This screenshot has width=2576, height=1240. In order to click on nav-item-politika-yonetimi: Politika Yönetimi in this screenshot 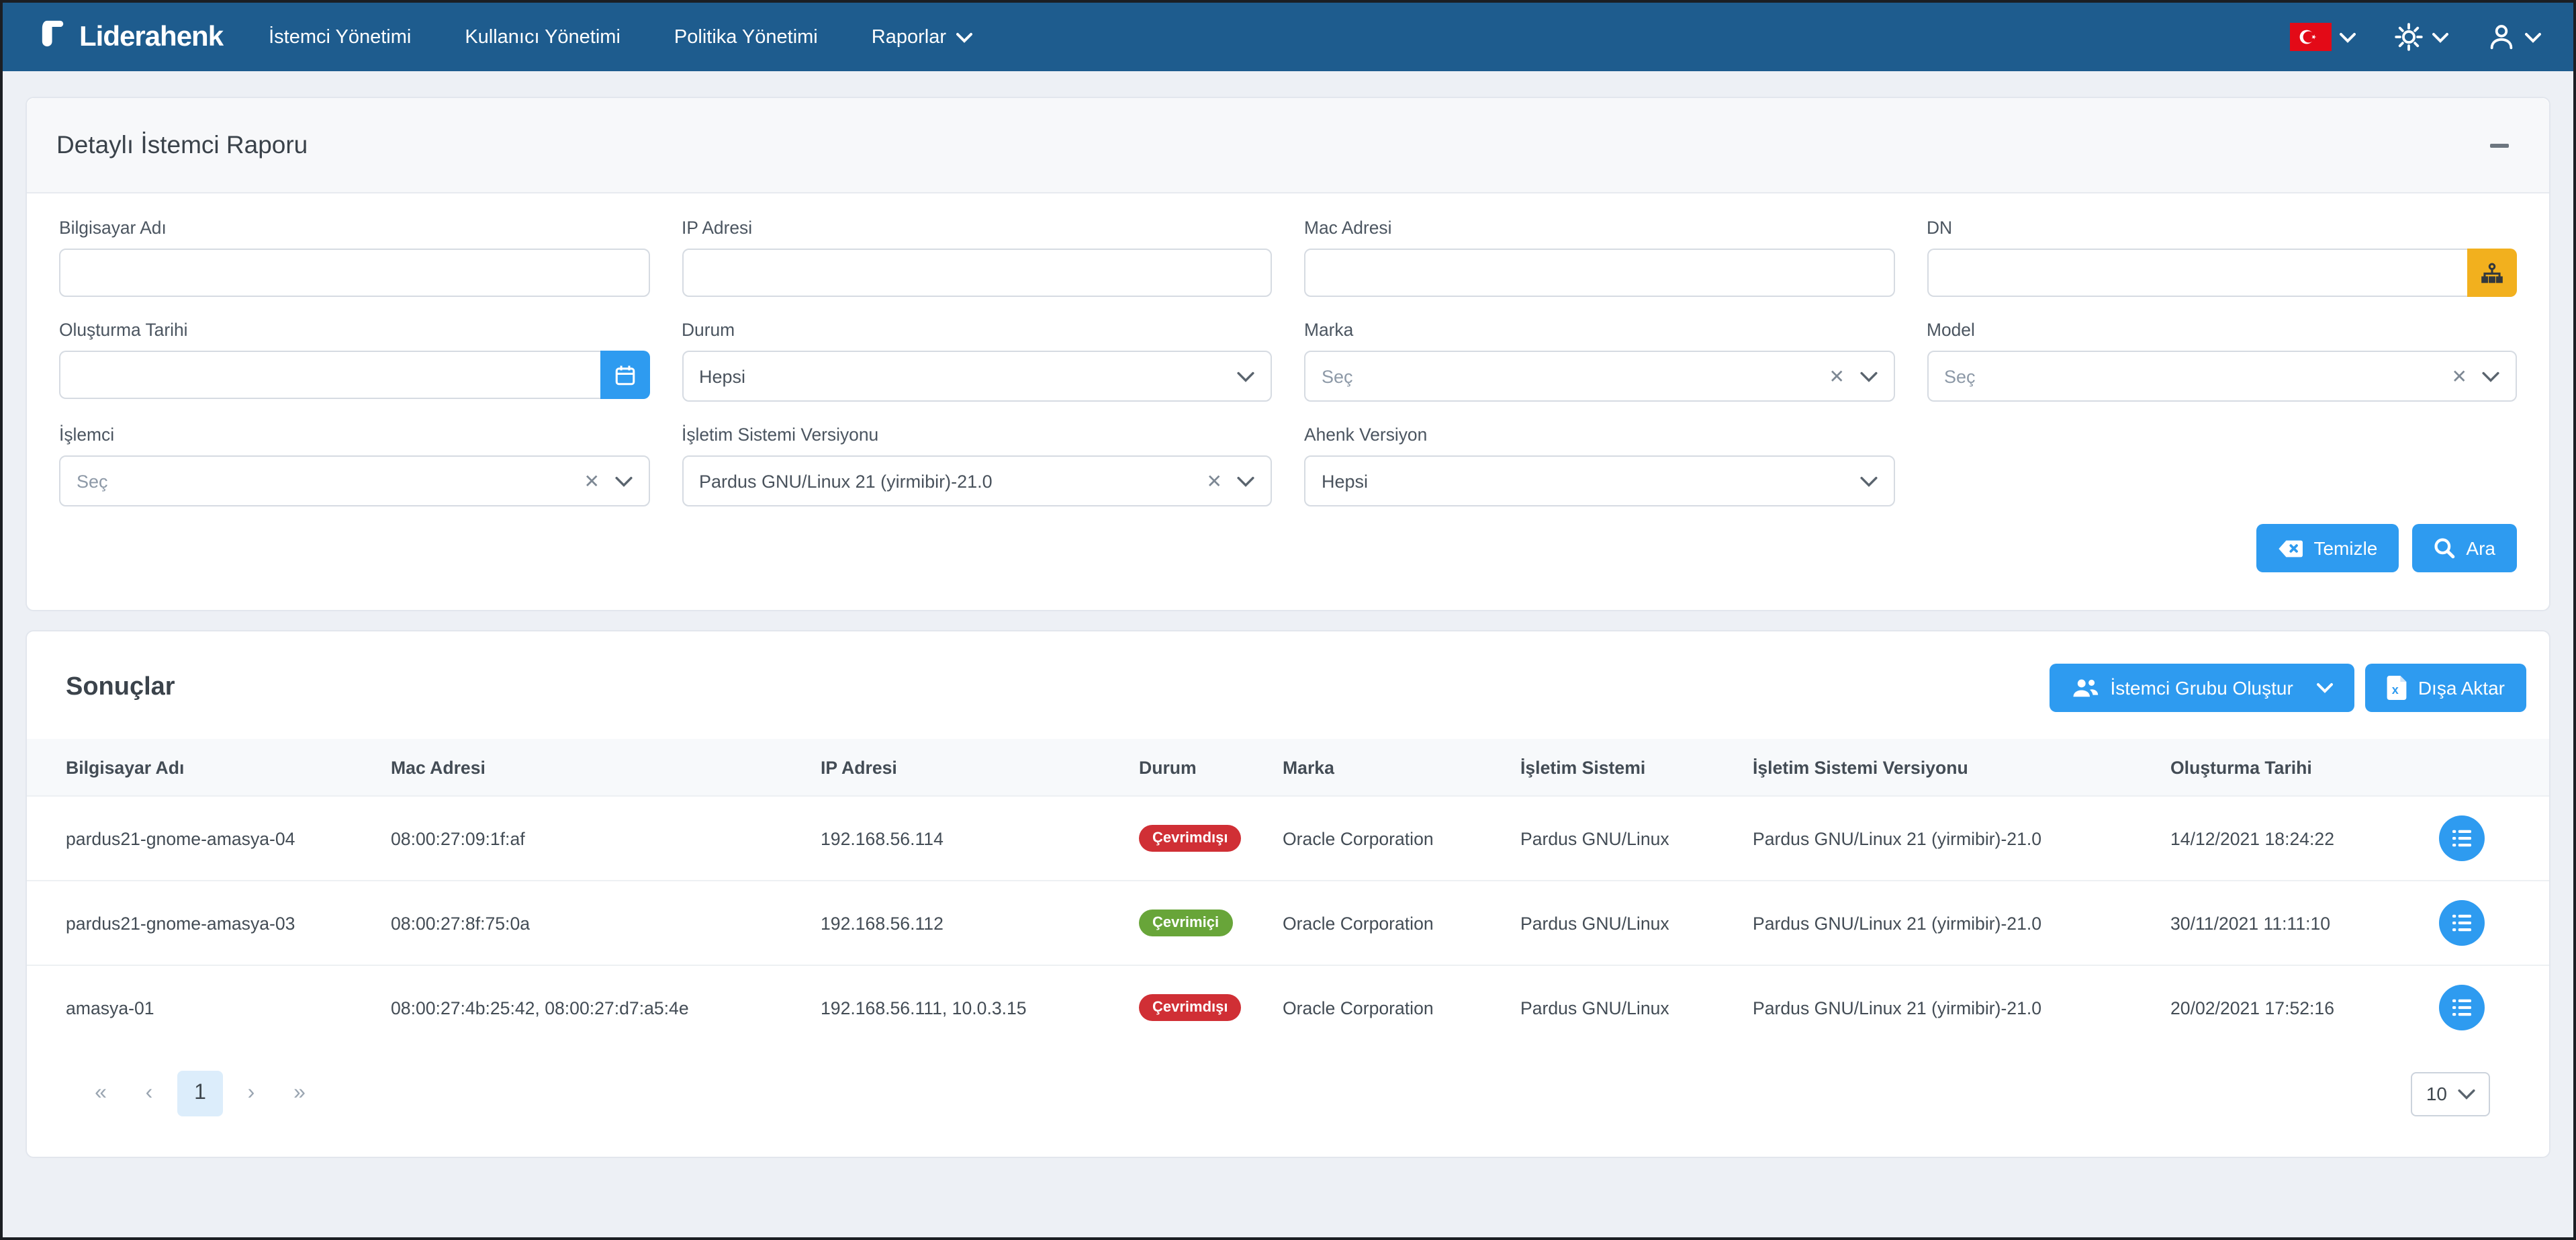, I will do `click(746, 37)`.